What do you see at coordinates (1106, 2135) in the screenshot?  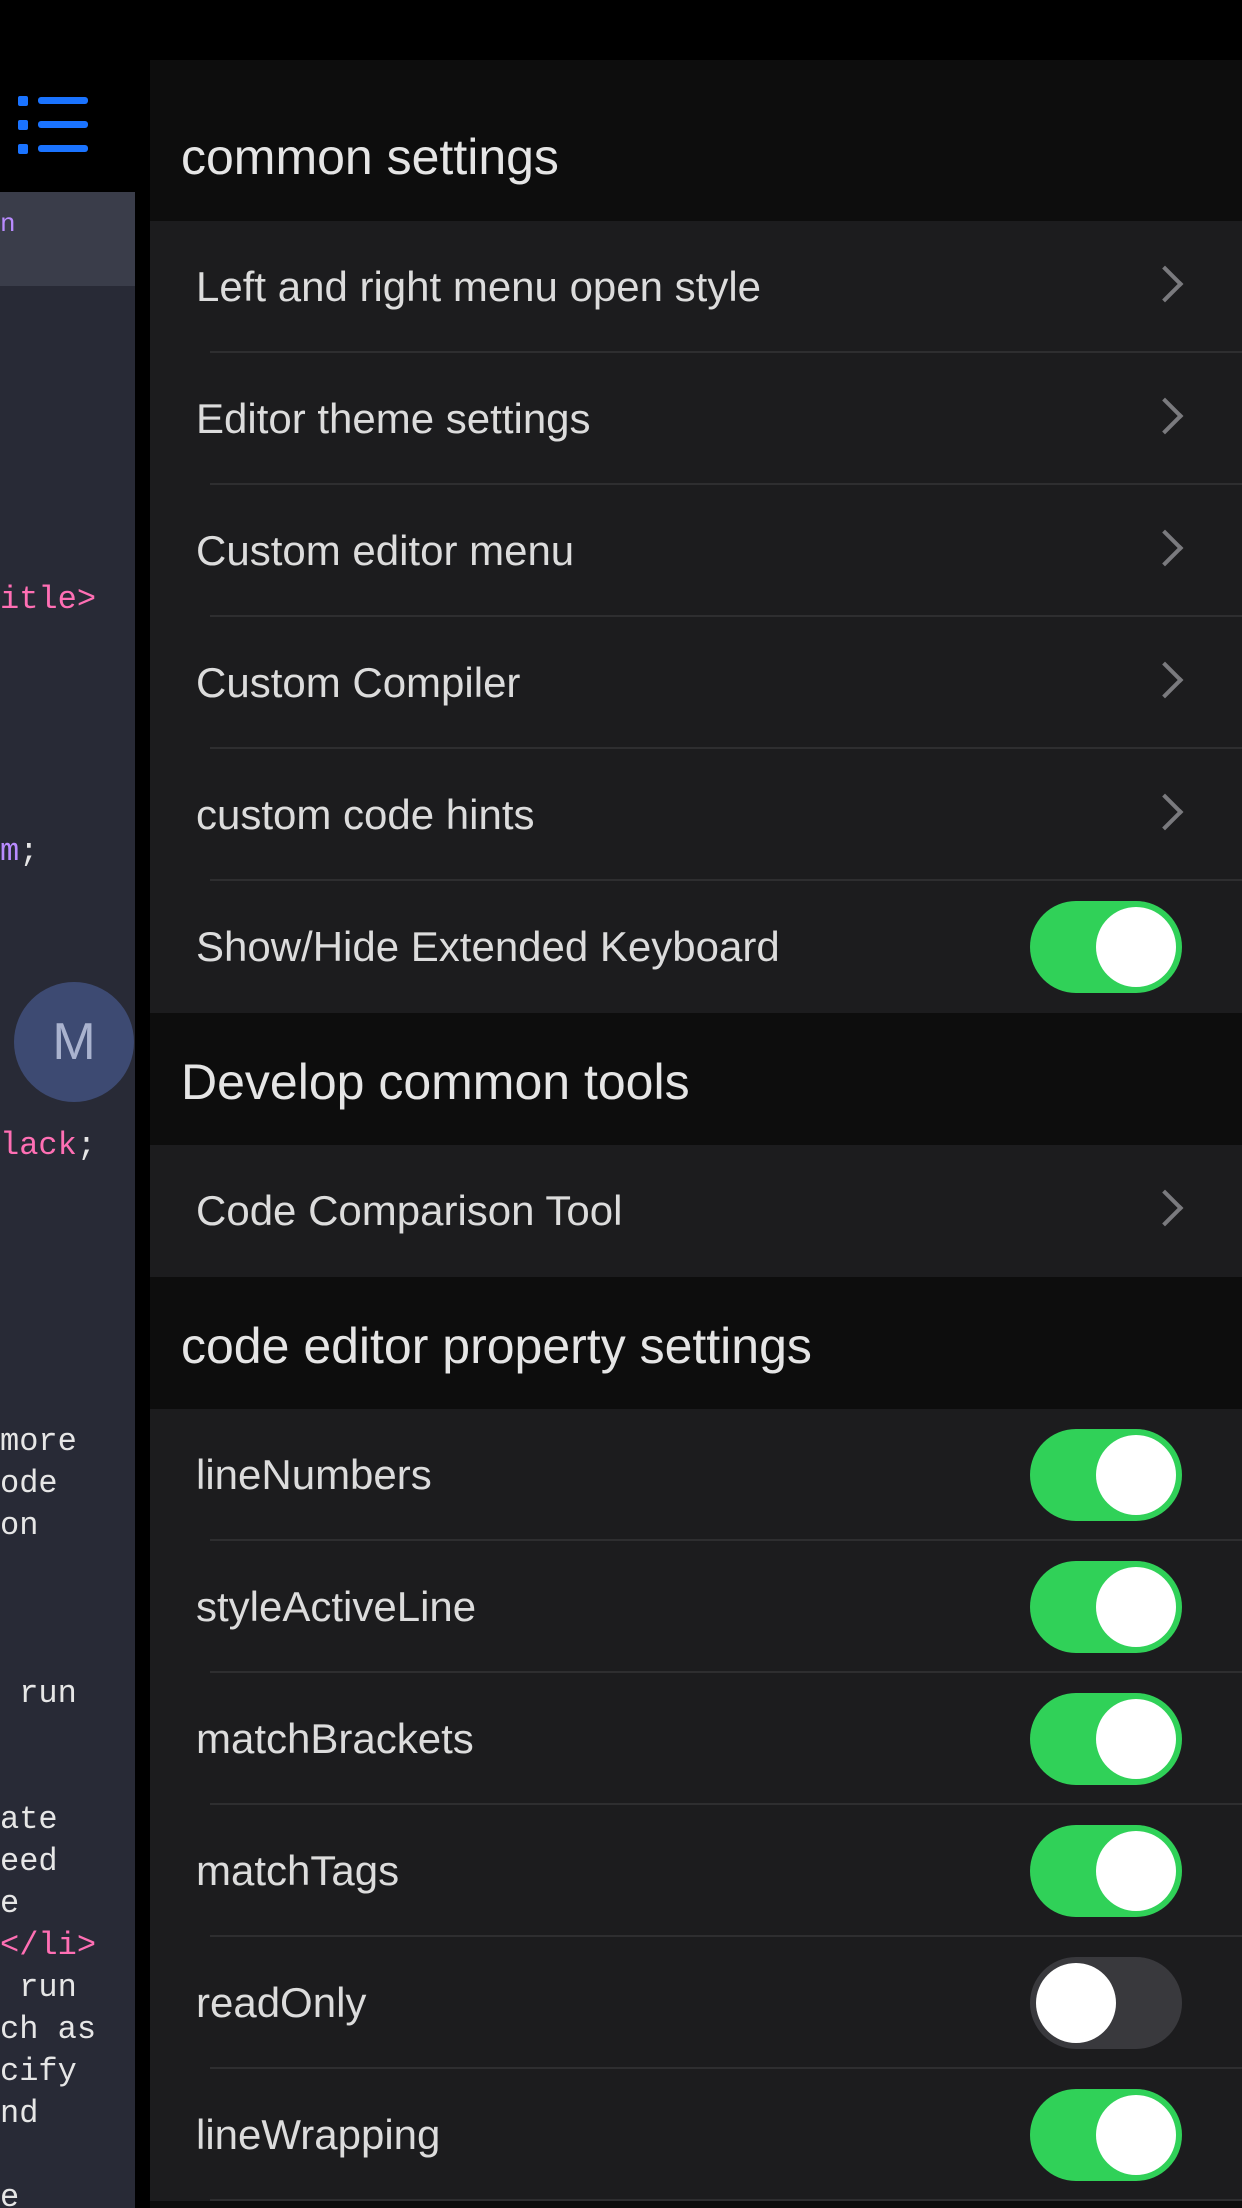 I see `line-wrapping-toggle` at bounding box center [1106, 2135].